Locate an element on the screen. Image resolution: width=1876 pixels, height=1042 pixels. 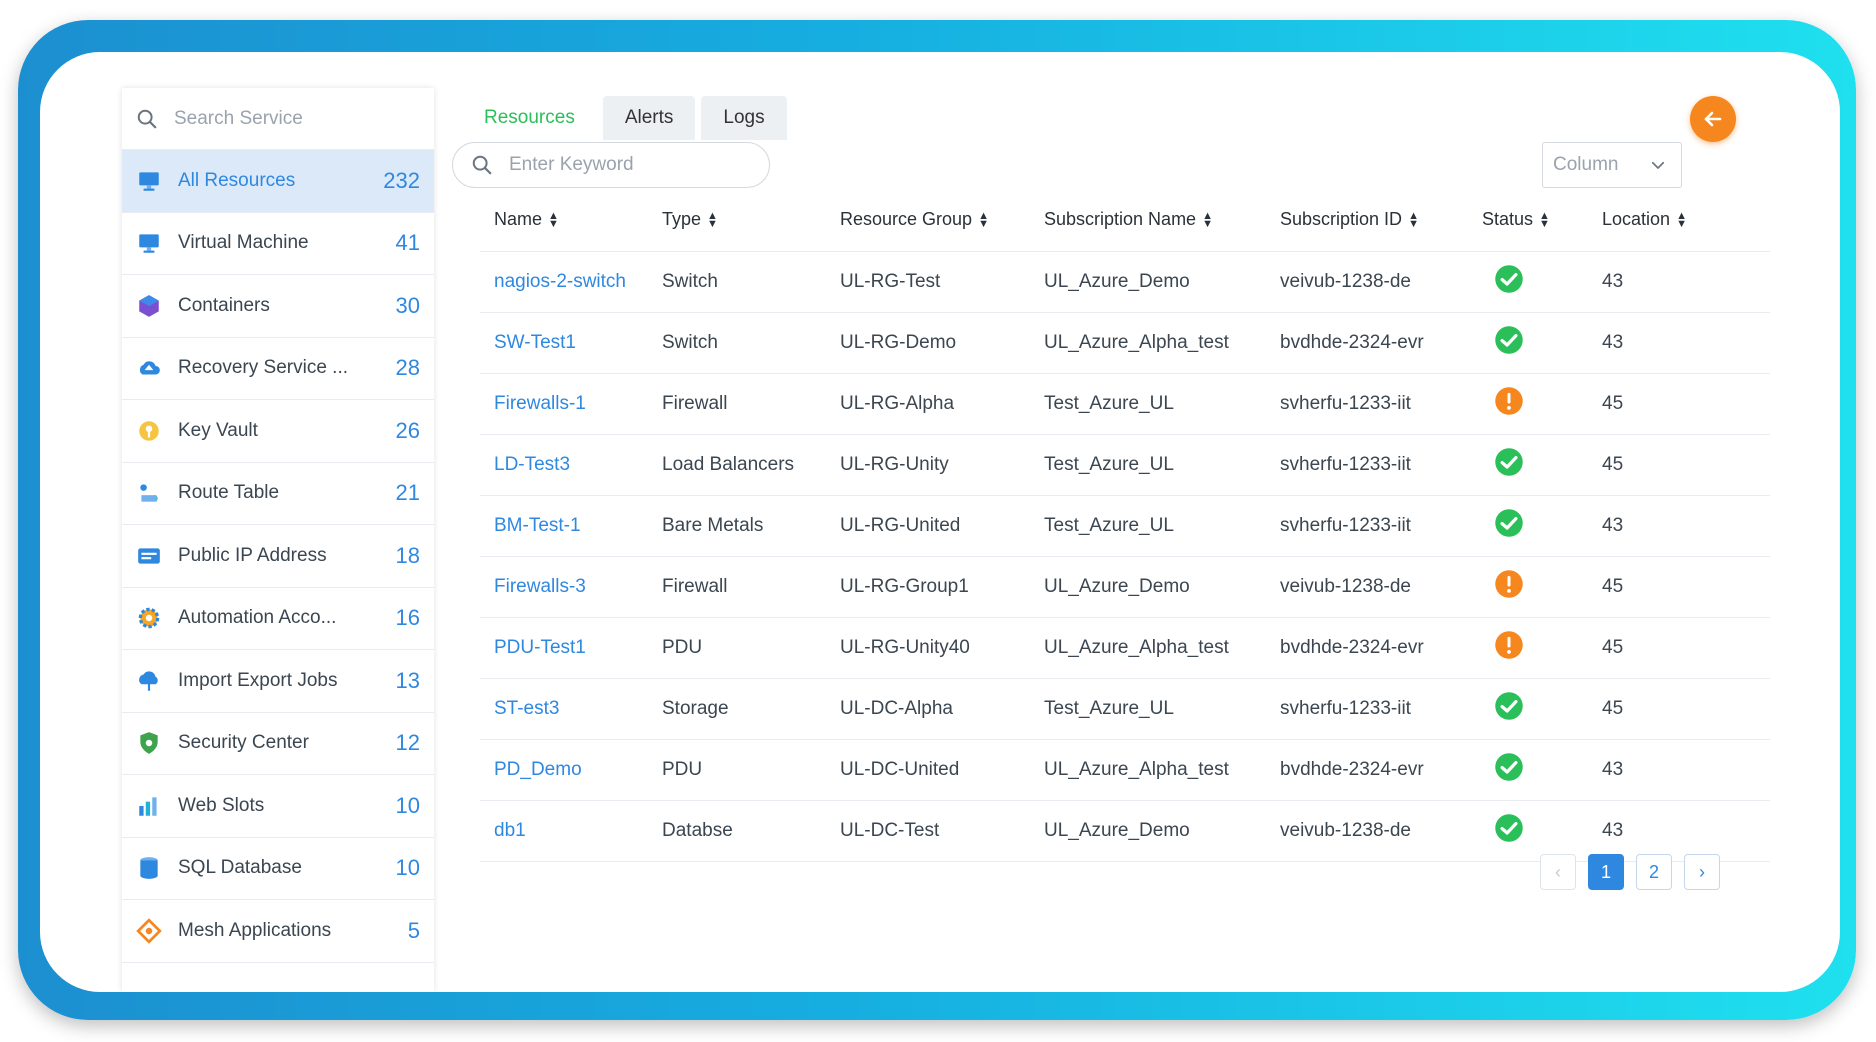
sidebar-item-automation-acco: Automation Acco... 16 is located at coordinates (278, 619).